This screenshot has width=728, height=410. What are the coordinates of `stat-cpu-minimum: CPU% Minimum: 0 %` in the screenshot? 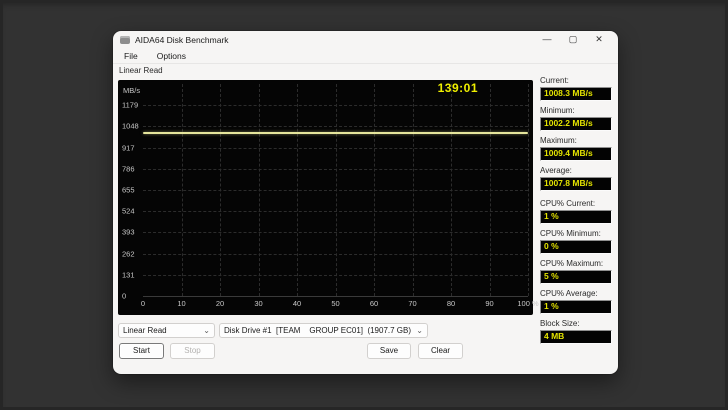 It's located at (576, 241).